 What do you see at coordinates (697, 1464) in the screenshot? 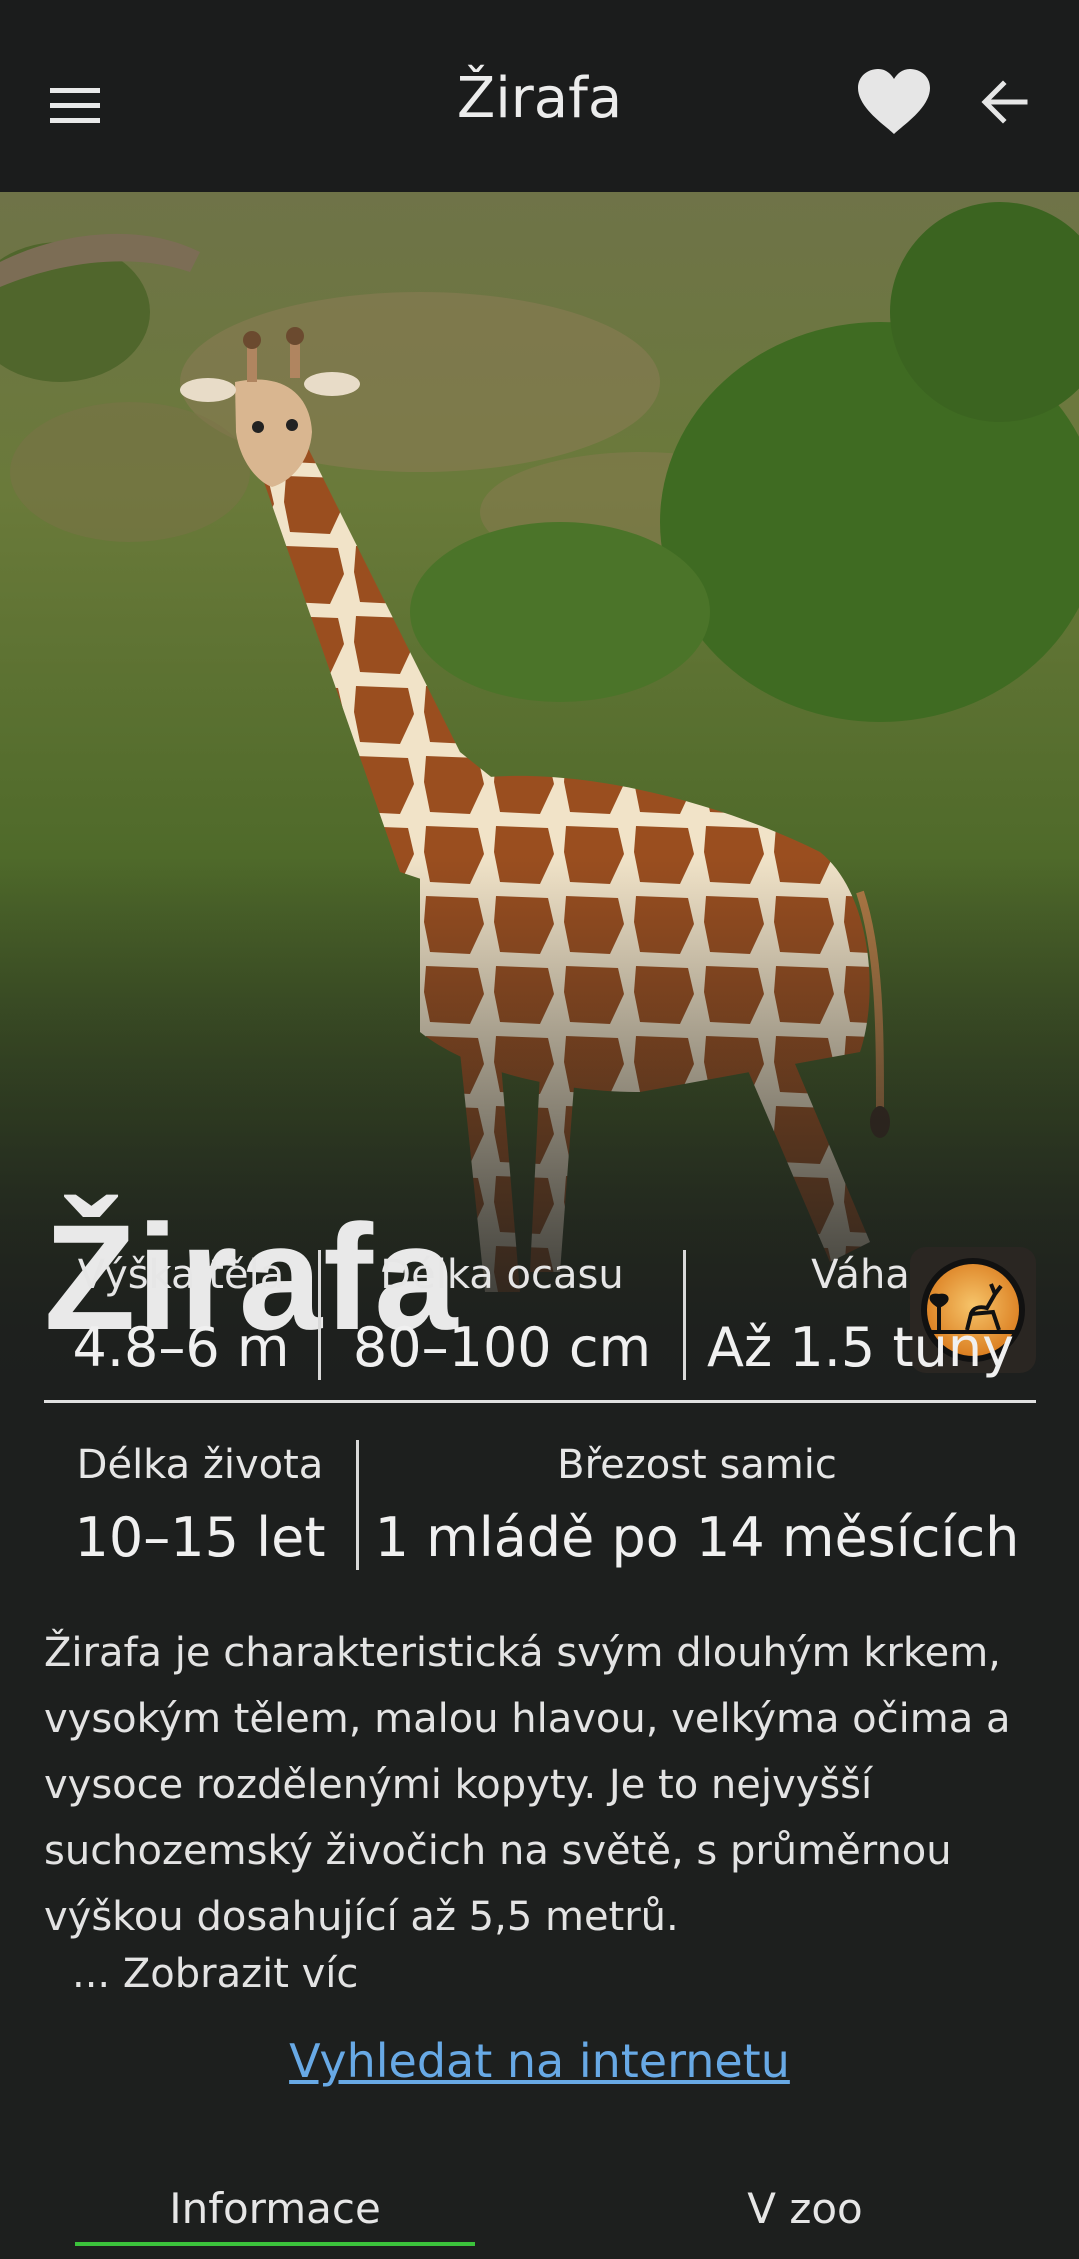
I see `stat-label: Březost samic` at bounding box center [697, 1464].